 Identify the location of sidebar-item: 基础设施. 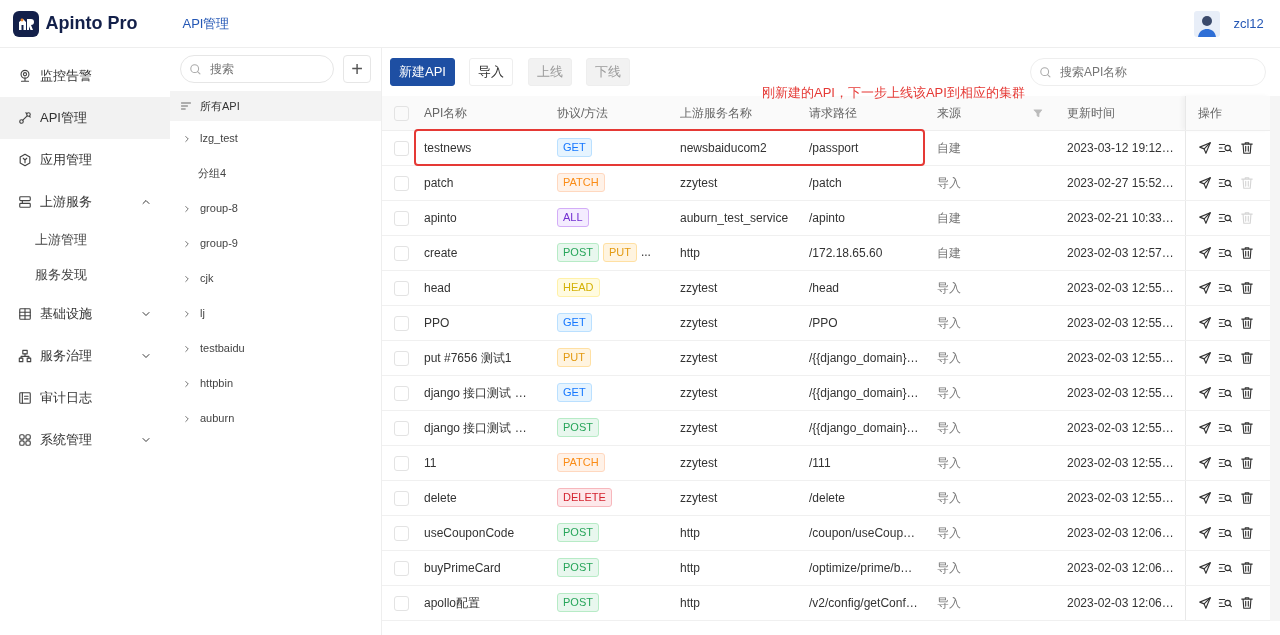
(85, 313).